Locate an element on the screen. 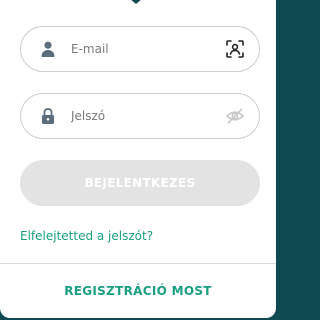 The height and width of the screenshot is (320, 320). divider is located at coordinates (138, 263).